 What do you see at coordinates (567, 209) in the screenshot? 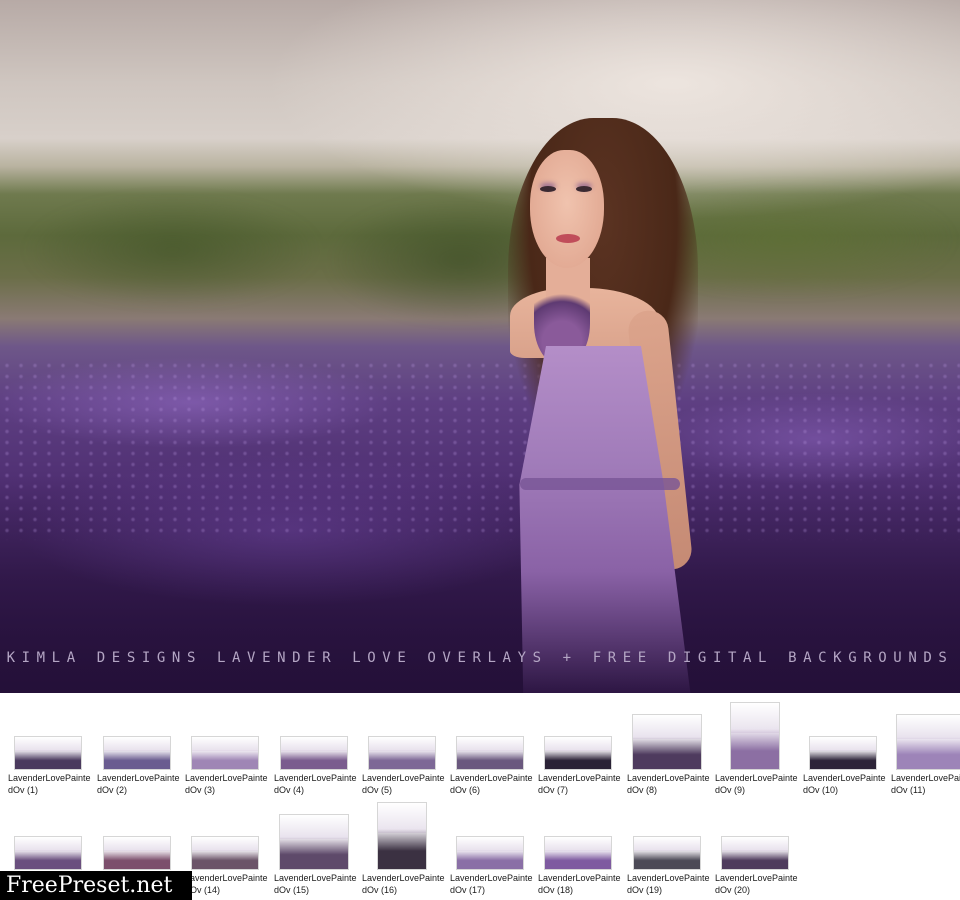
I see `face` at bounding box center [567, 209].